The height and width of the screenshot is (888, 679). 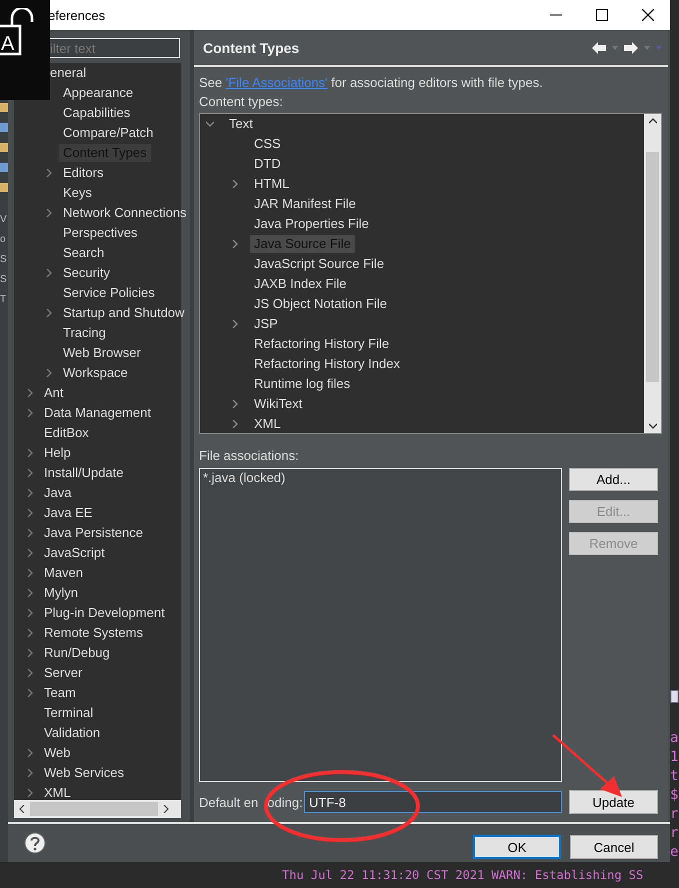 I want to click on tree-item: WikiText, so click(x=278, y=404).